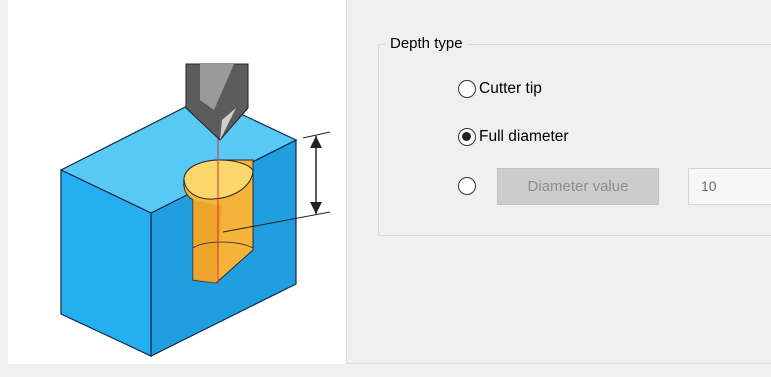  What do you see at coordinates (467, 137) in the screenshot?
I see `radio-button-checked` at bounding box center [467, 137].